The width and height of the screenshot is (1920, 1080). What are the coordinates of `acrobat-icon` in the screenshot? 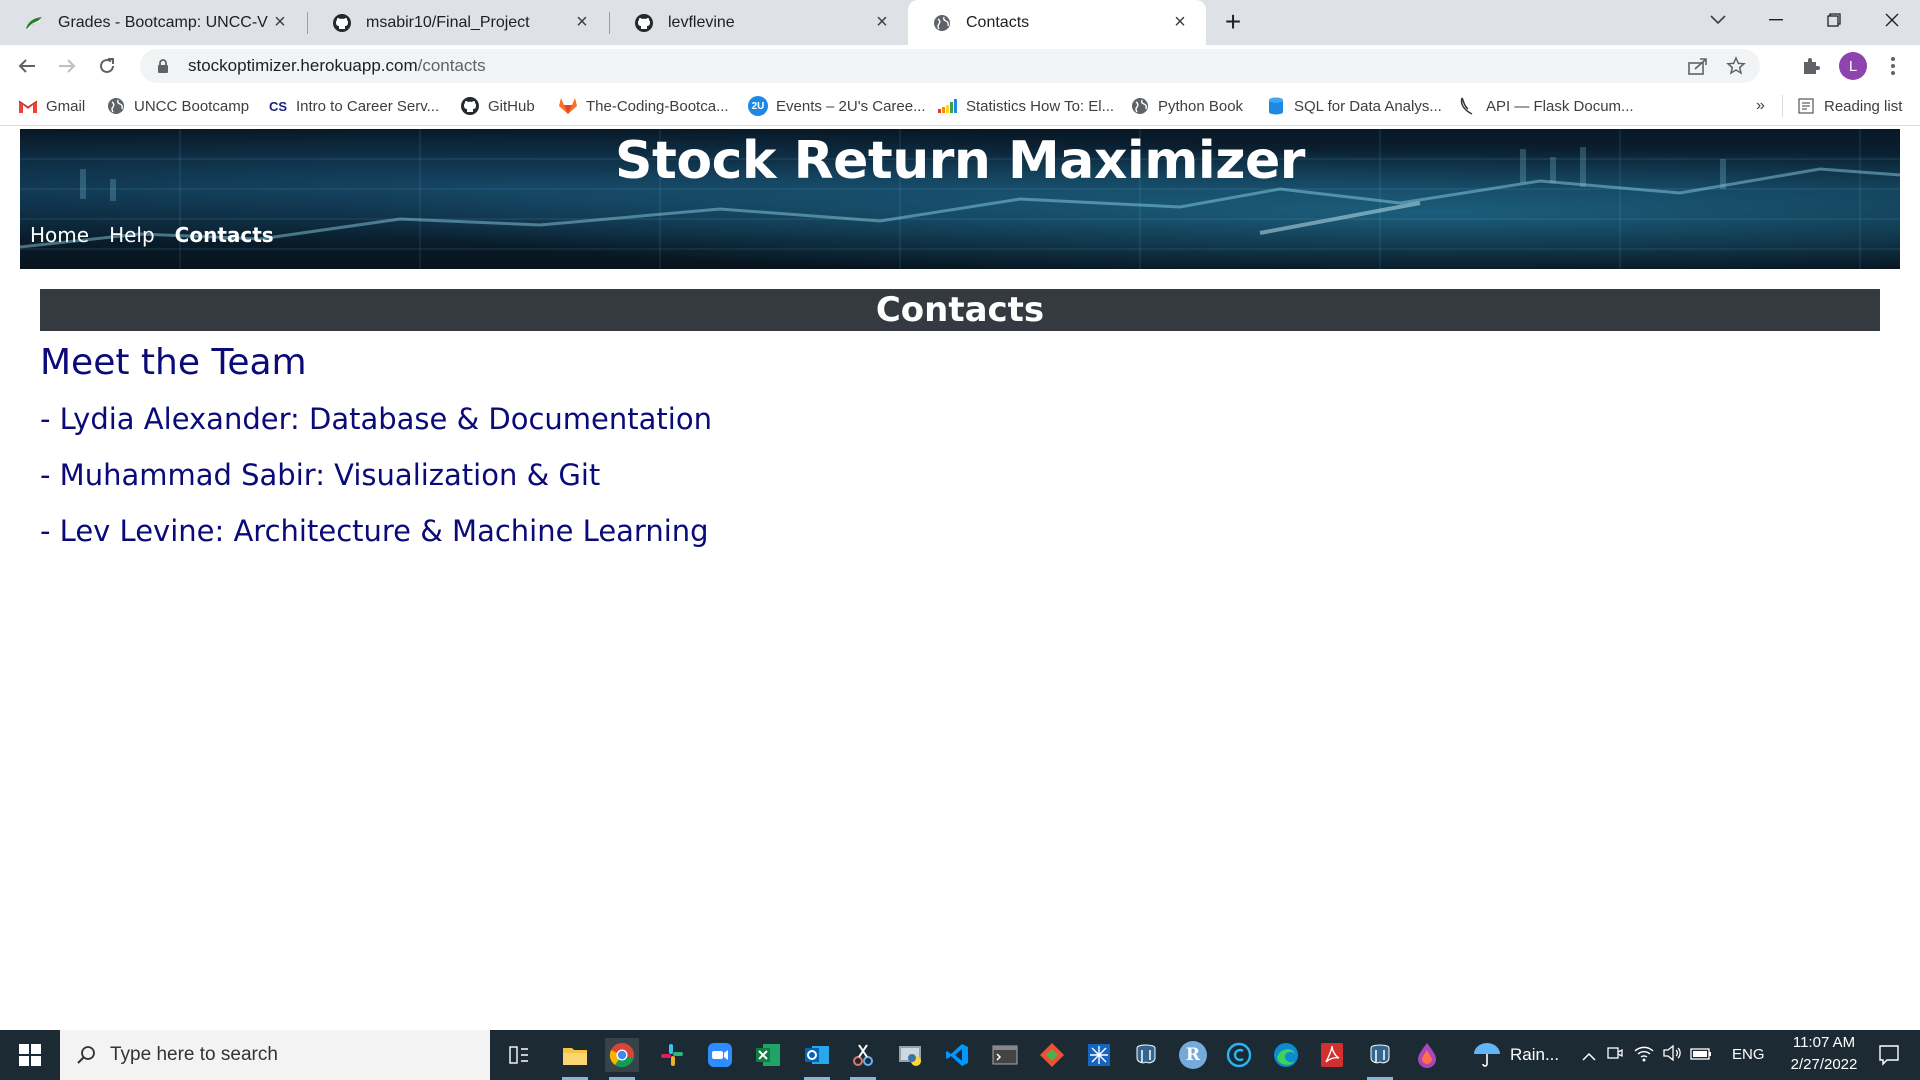 It's located at (1332, 1055).